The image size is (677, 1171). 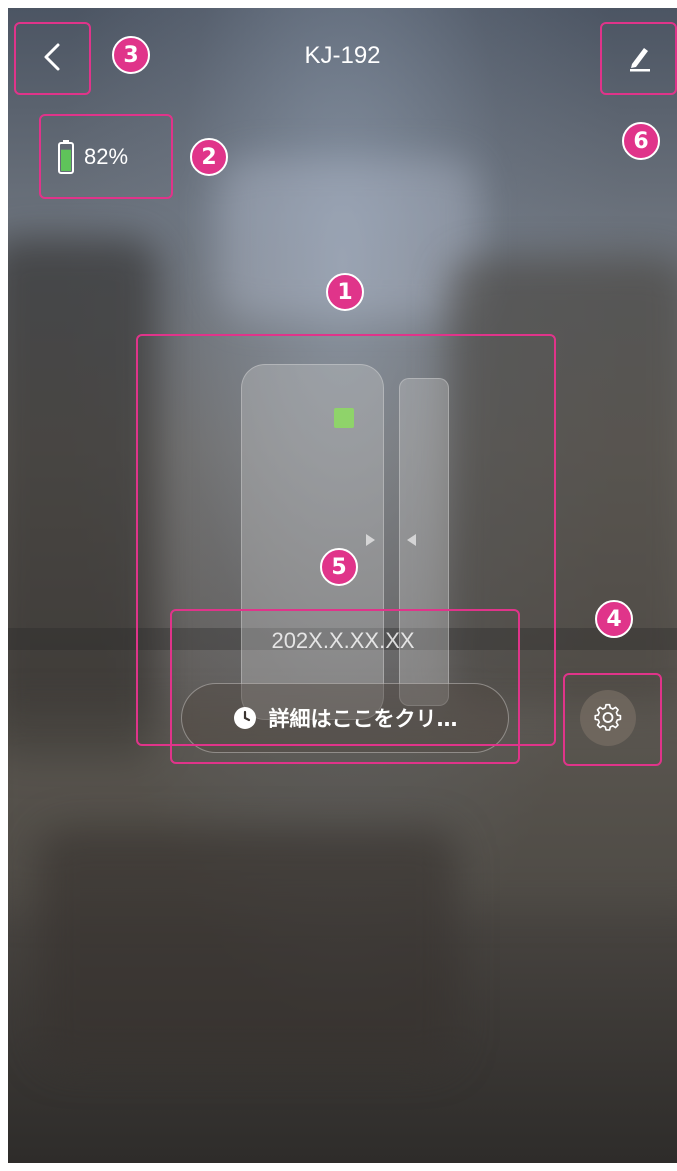 I want to click on annotation-frame-back, so click(x=52, y=58).